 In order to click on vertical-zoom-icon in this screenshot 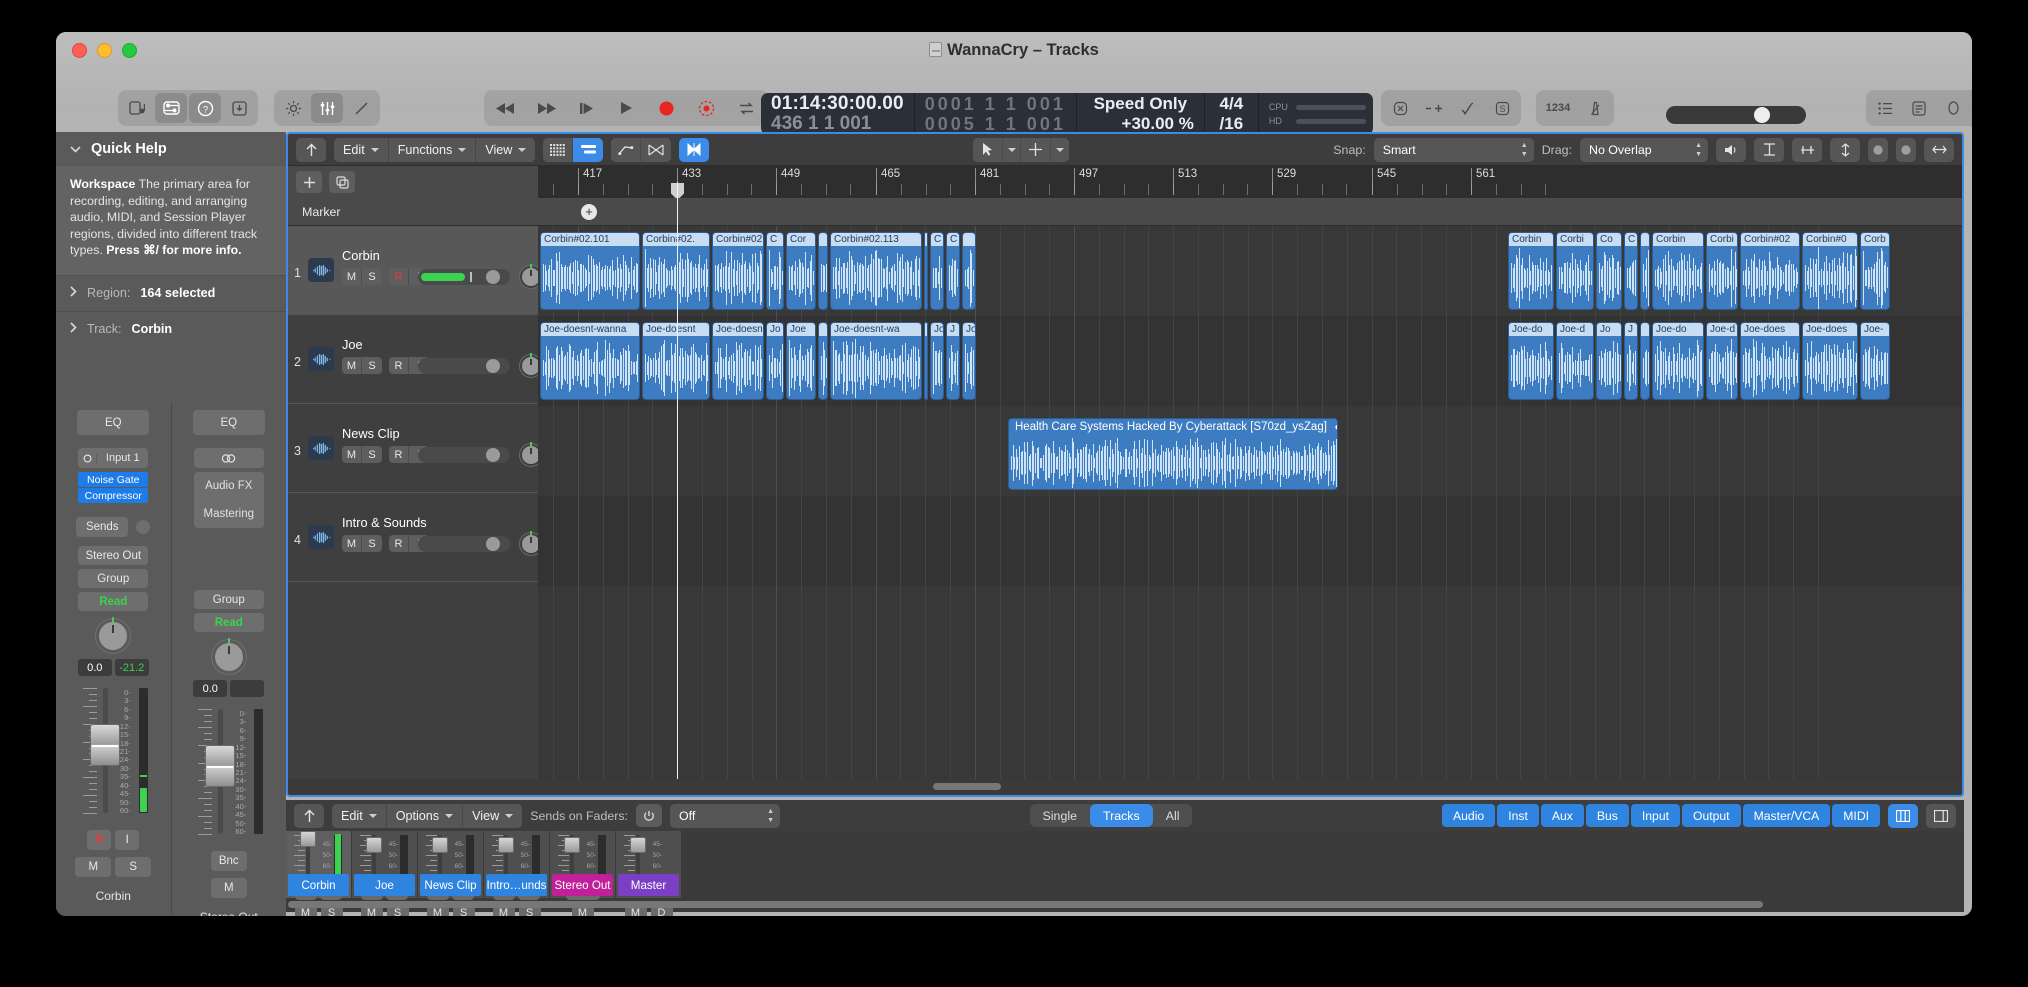, I will do `click(1845, 149)`.